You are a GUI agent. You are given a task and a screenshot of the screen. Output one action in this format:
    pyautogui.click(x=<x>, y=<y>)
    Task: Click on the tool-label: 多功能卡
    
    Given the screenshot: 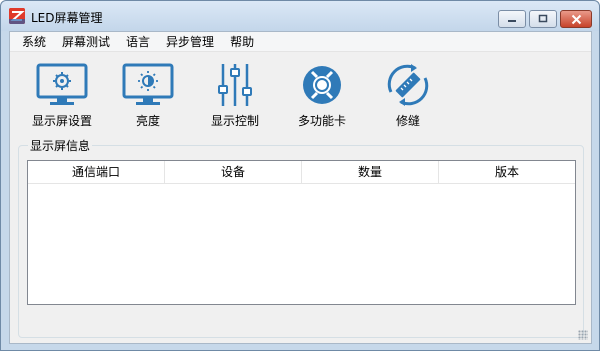 What is the action you would take?
    pyautogui.click(x=321, y=121)
    